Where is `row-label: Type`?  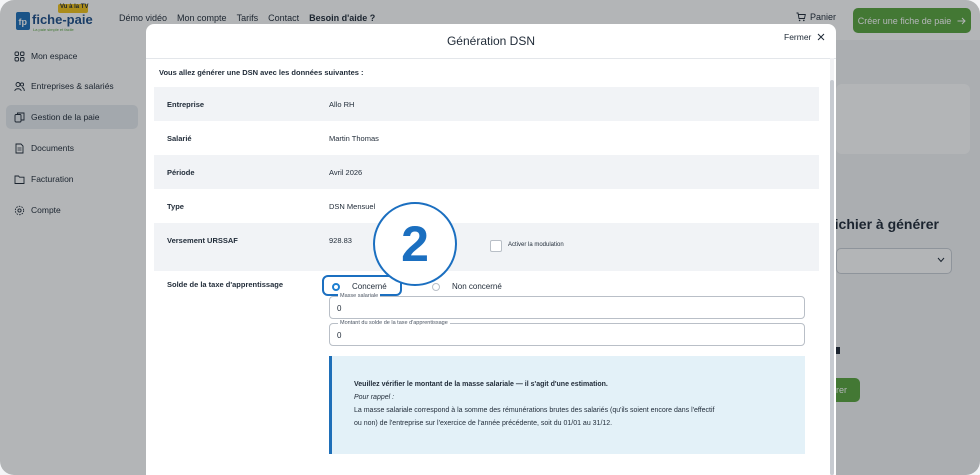 row-label: Type is located at coordinates (175, 206).